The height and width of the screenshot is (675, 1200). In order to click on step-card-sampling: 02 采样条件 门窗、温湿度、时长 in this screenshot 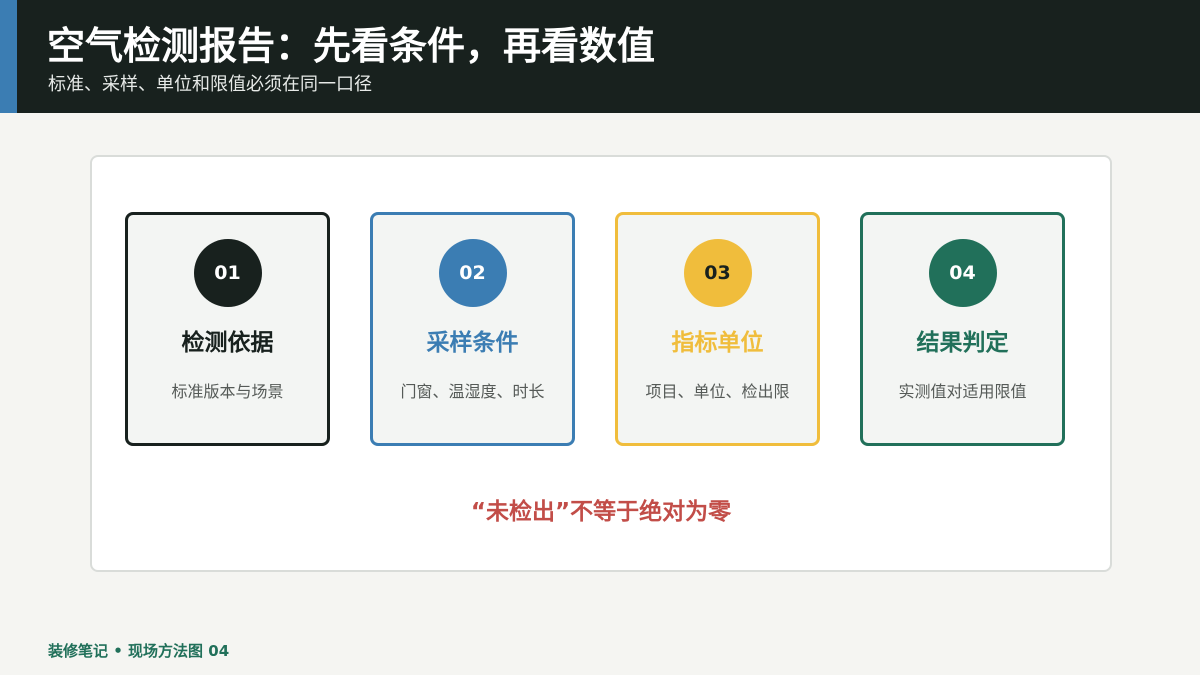, I will do `click(472, 329)`.